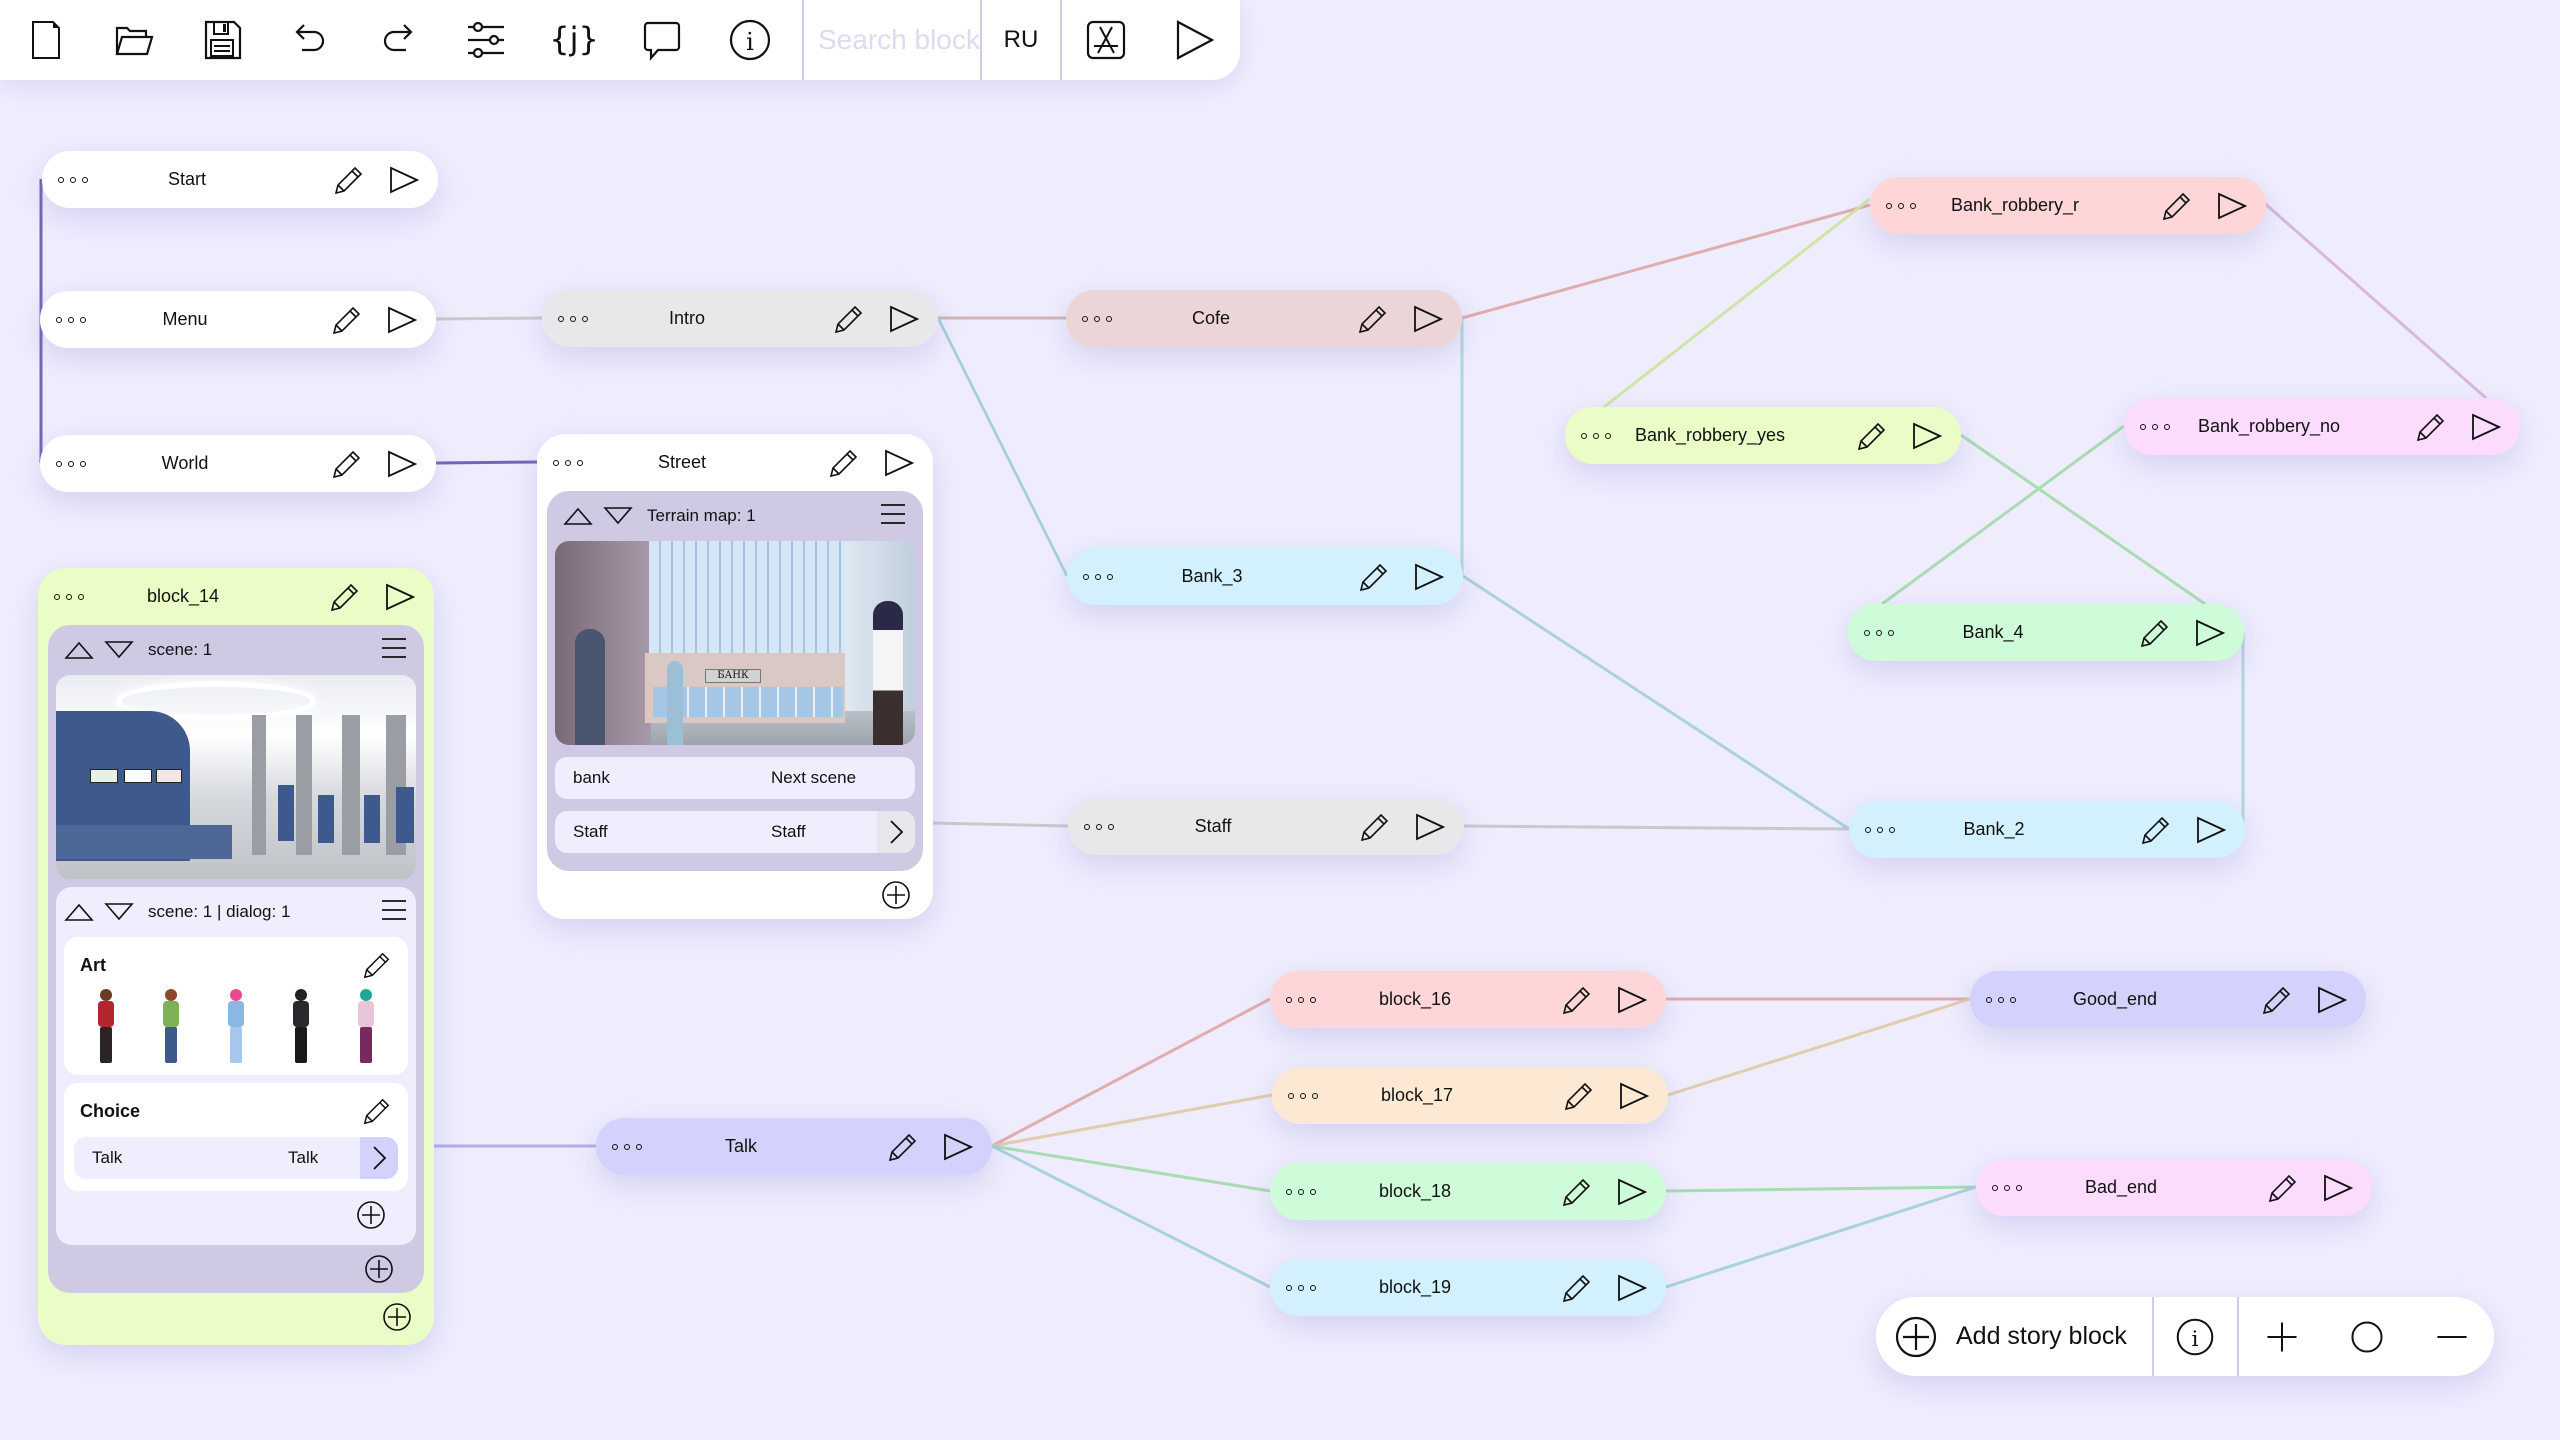 This screenshot has height=1440, width=2560. Describe the element at coordinates (2174, 1187) in the screenshot. I see `story-block-bad-end: Bad_end` at that location.